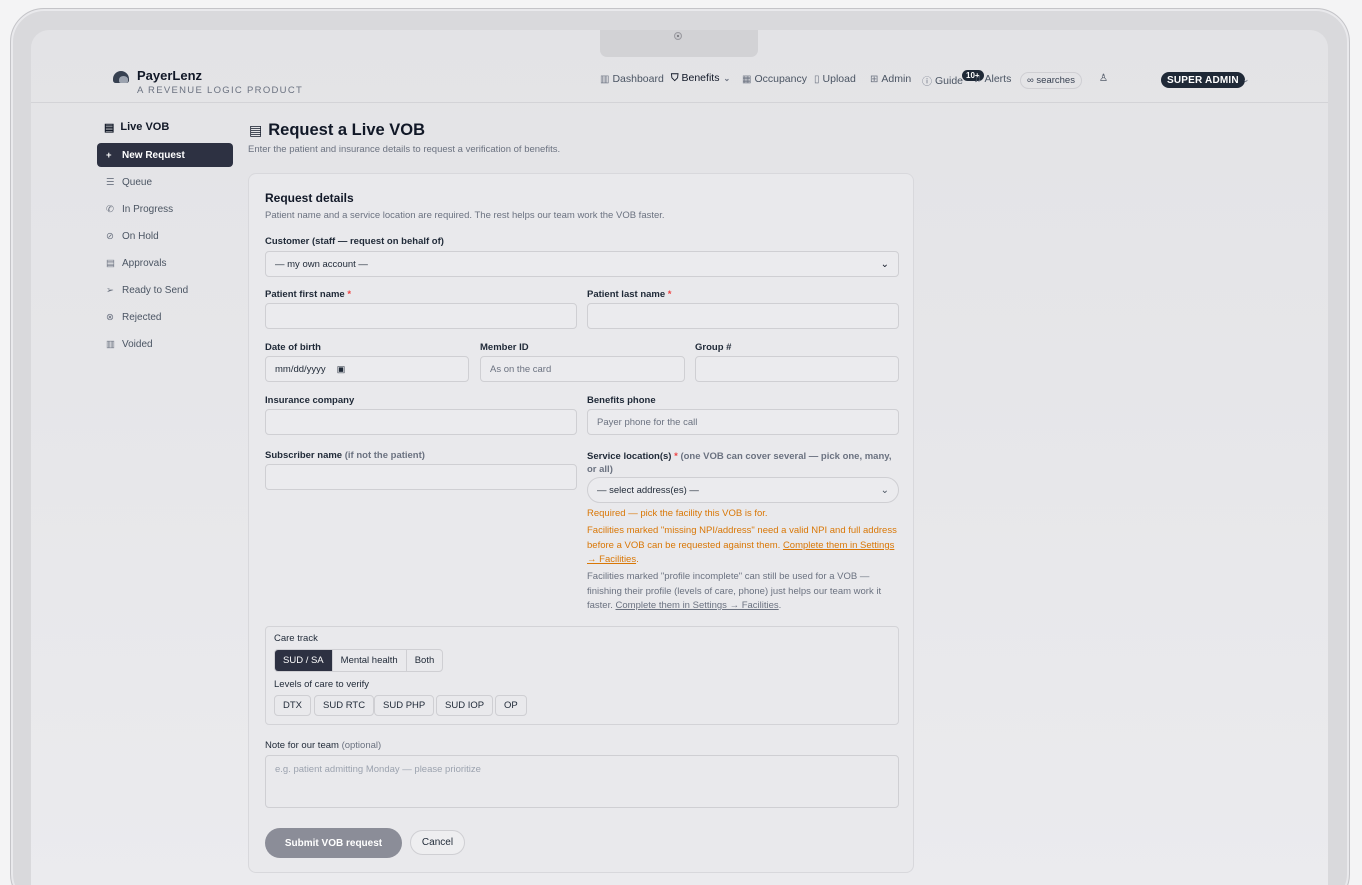  What do you see at coordinates (345, 455) in the screenshot?
I see `subscriber-label: Subscriber name (if not the patient)` at bounding box center [345, 455].